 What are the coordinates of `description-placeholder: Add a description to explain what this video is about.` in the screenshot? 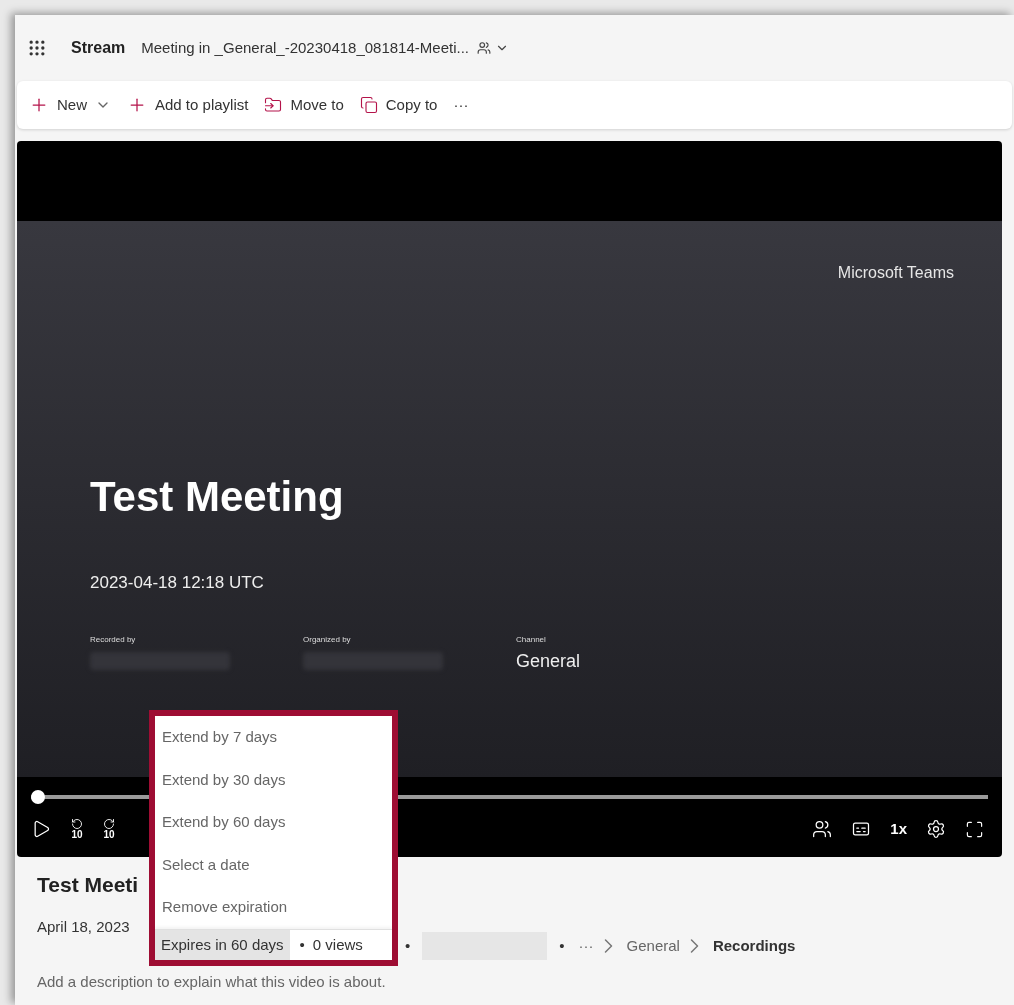 It's located at (525, 981).